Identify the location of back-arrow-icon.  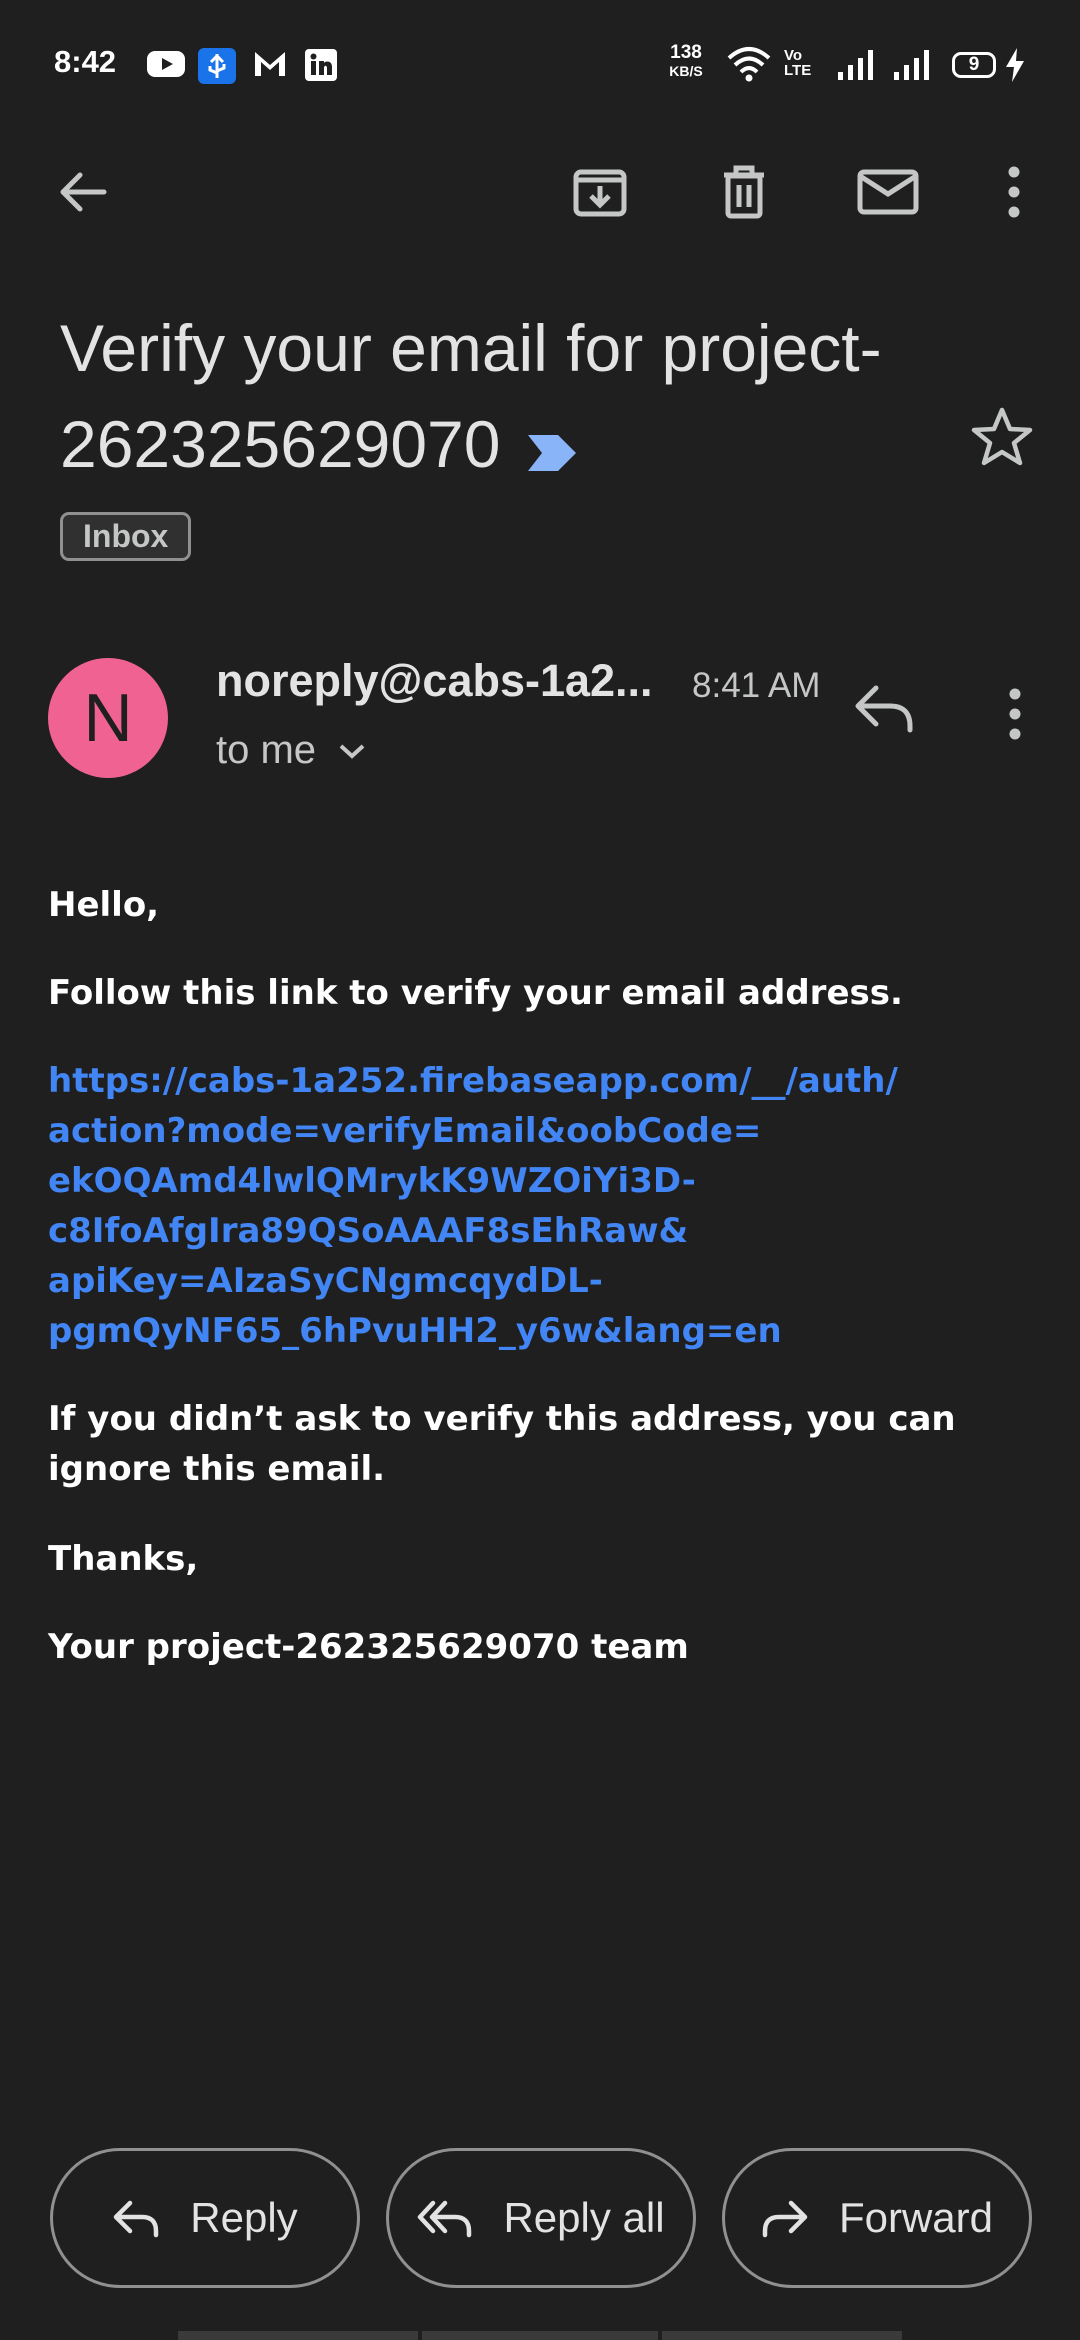
(83, 192).